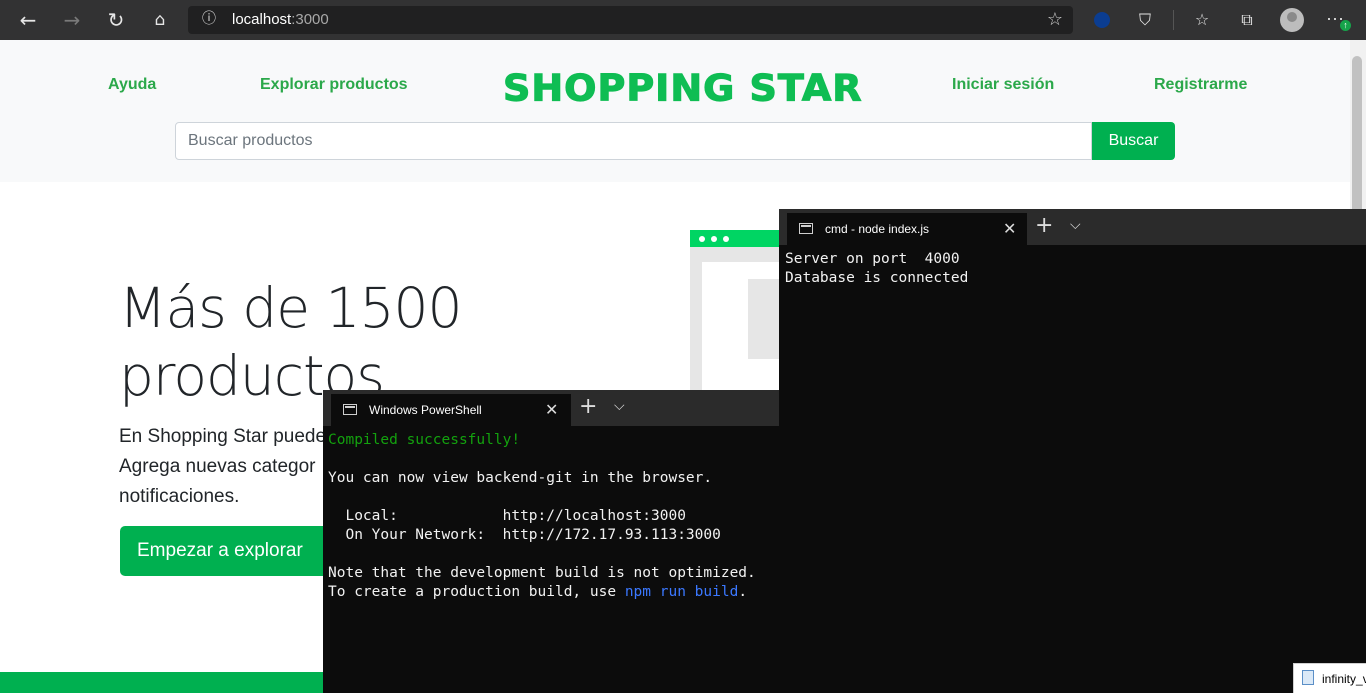 This screenshot has height=693, width=1366. Describe the element at coordinates (223, 436) in the screenshot. I see `hero-text-line: En Shopping Star puede` at that location.